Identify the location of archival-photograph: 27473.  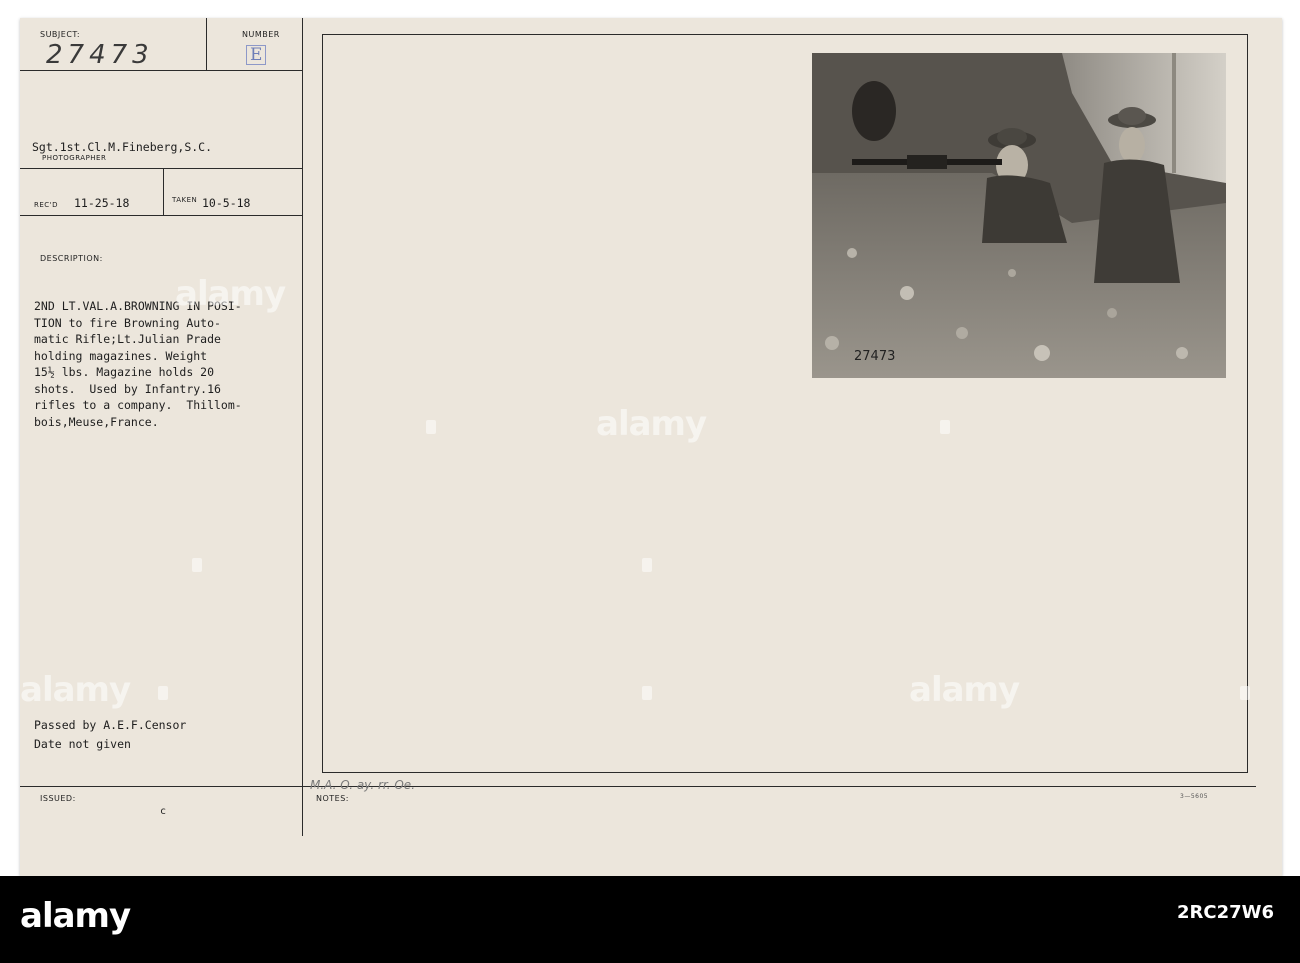
(1019, 215).